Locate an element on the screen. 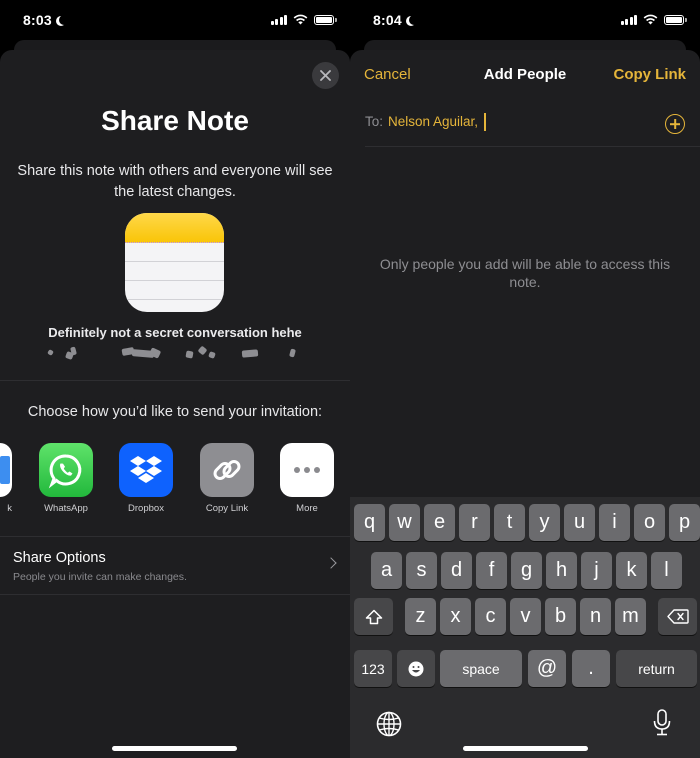 This screenshot has width=700, height=758. share-options-subtitle: People you invite can make changes. is located at coordinates (100, 577).